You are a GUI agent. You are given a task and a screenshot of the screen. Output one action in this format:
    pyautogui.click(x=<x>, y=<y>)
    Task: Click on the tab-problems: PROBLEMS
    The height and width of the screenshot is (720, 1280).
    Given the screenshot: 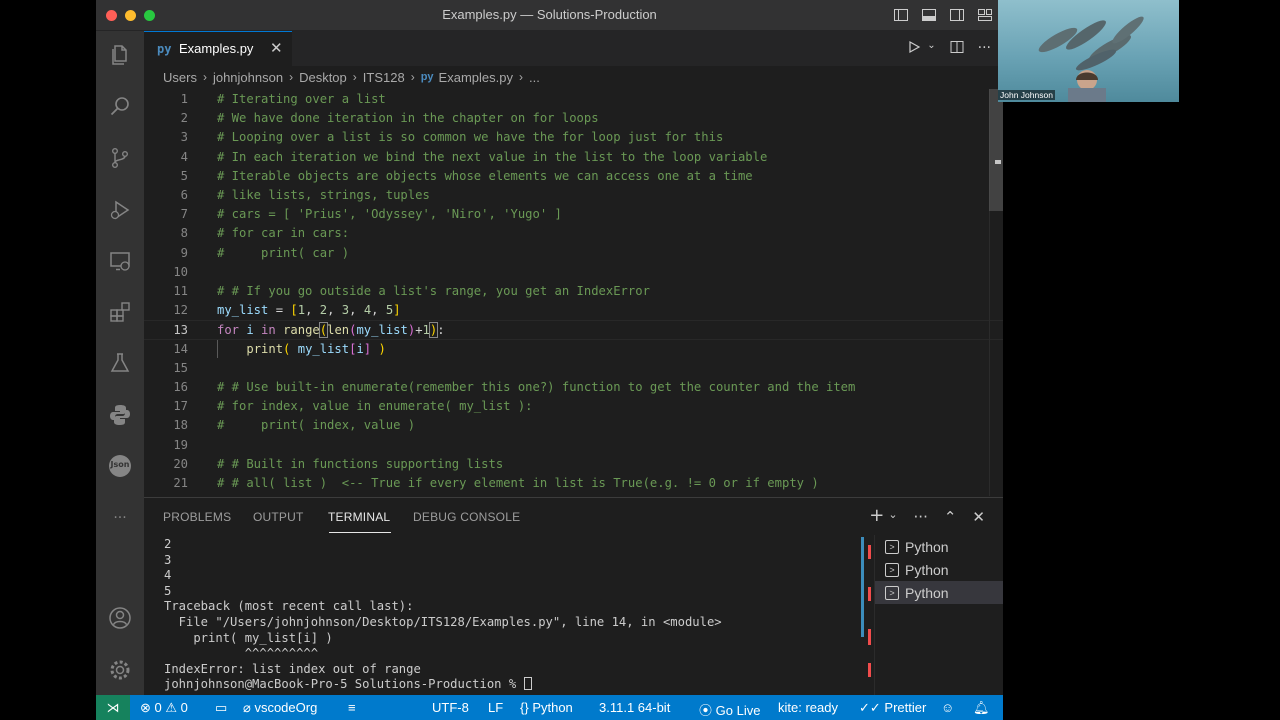 What is the action you would take?
    pyautogui.click(x=197, y=517)
    